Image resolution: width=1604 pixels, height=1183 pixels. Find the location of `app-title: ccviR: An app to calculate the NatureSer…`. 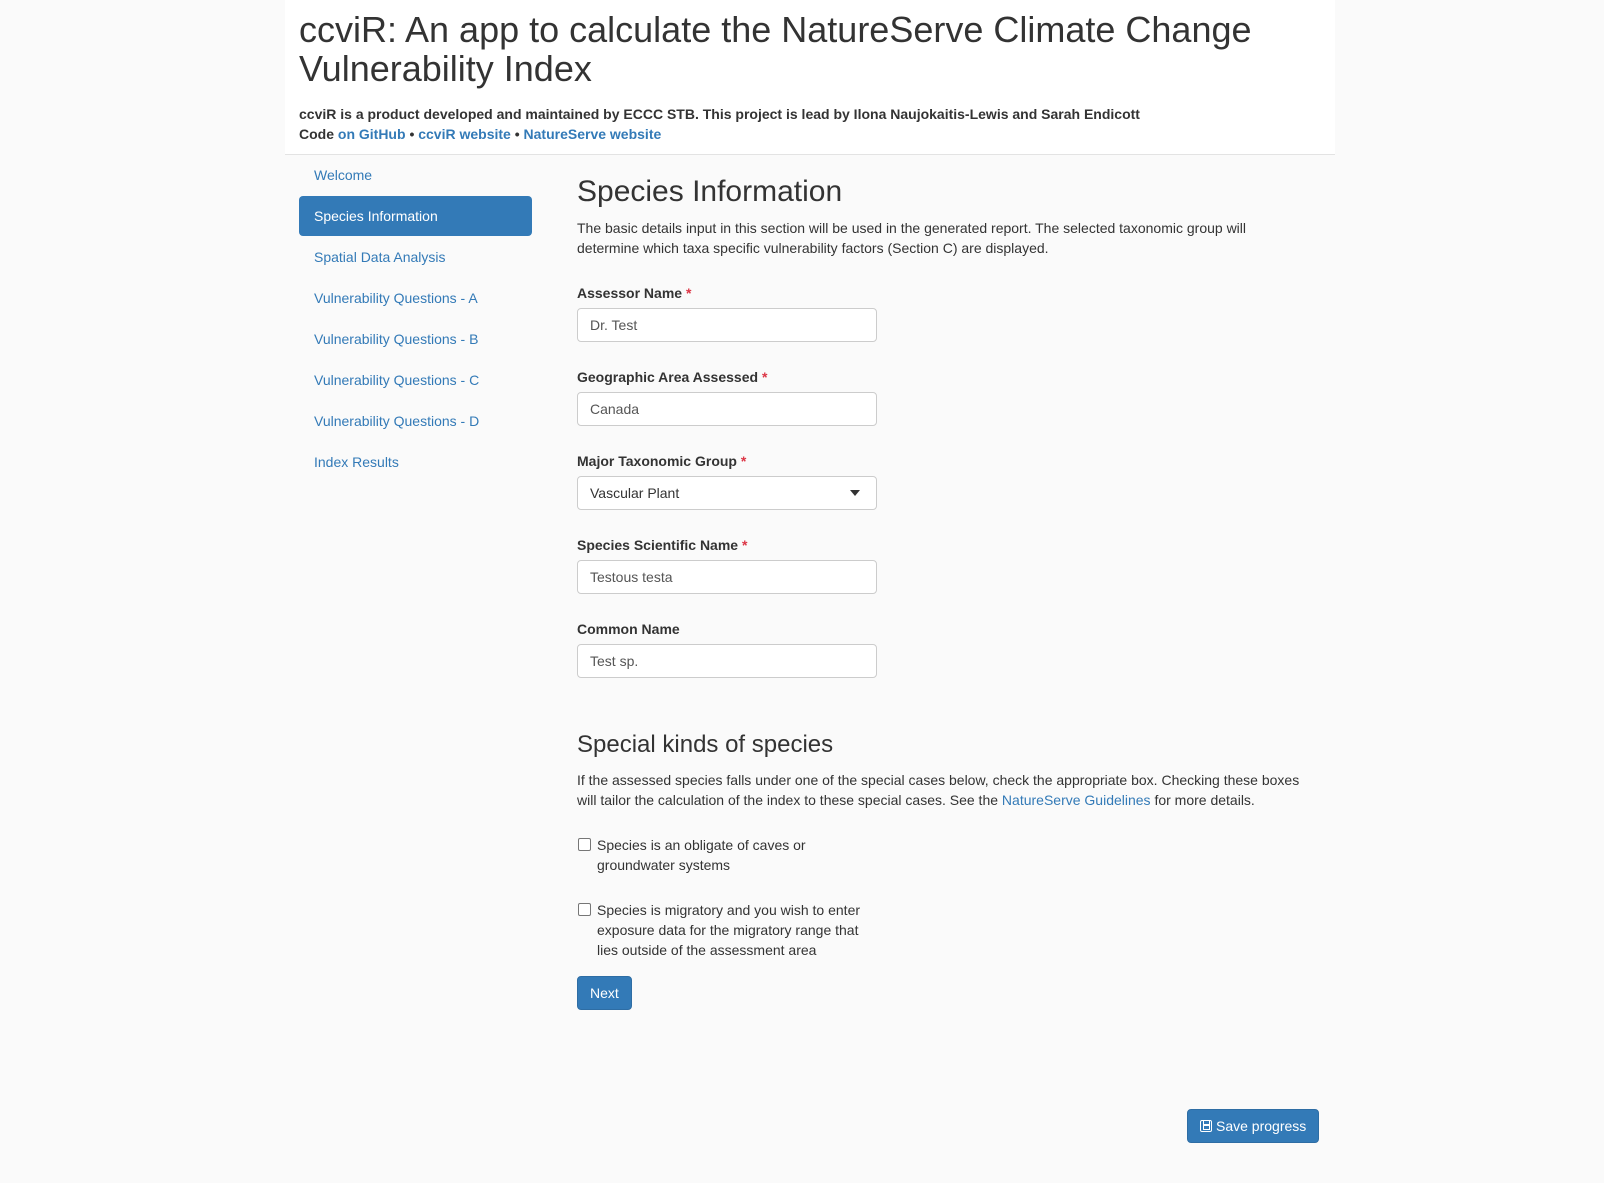

app-title: ccviR: An app to calculate the NatureSer… is located at coordinates (775, 49).